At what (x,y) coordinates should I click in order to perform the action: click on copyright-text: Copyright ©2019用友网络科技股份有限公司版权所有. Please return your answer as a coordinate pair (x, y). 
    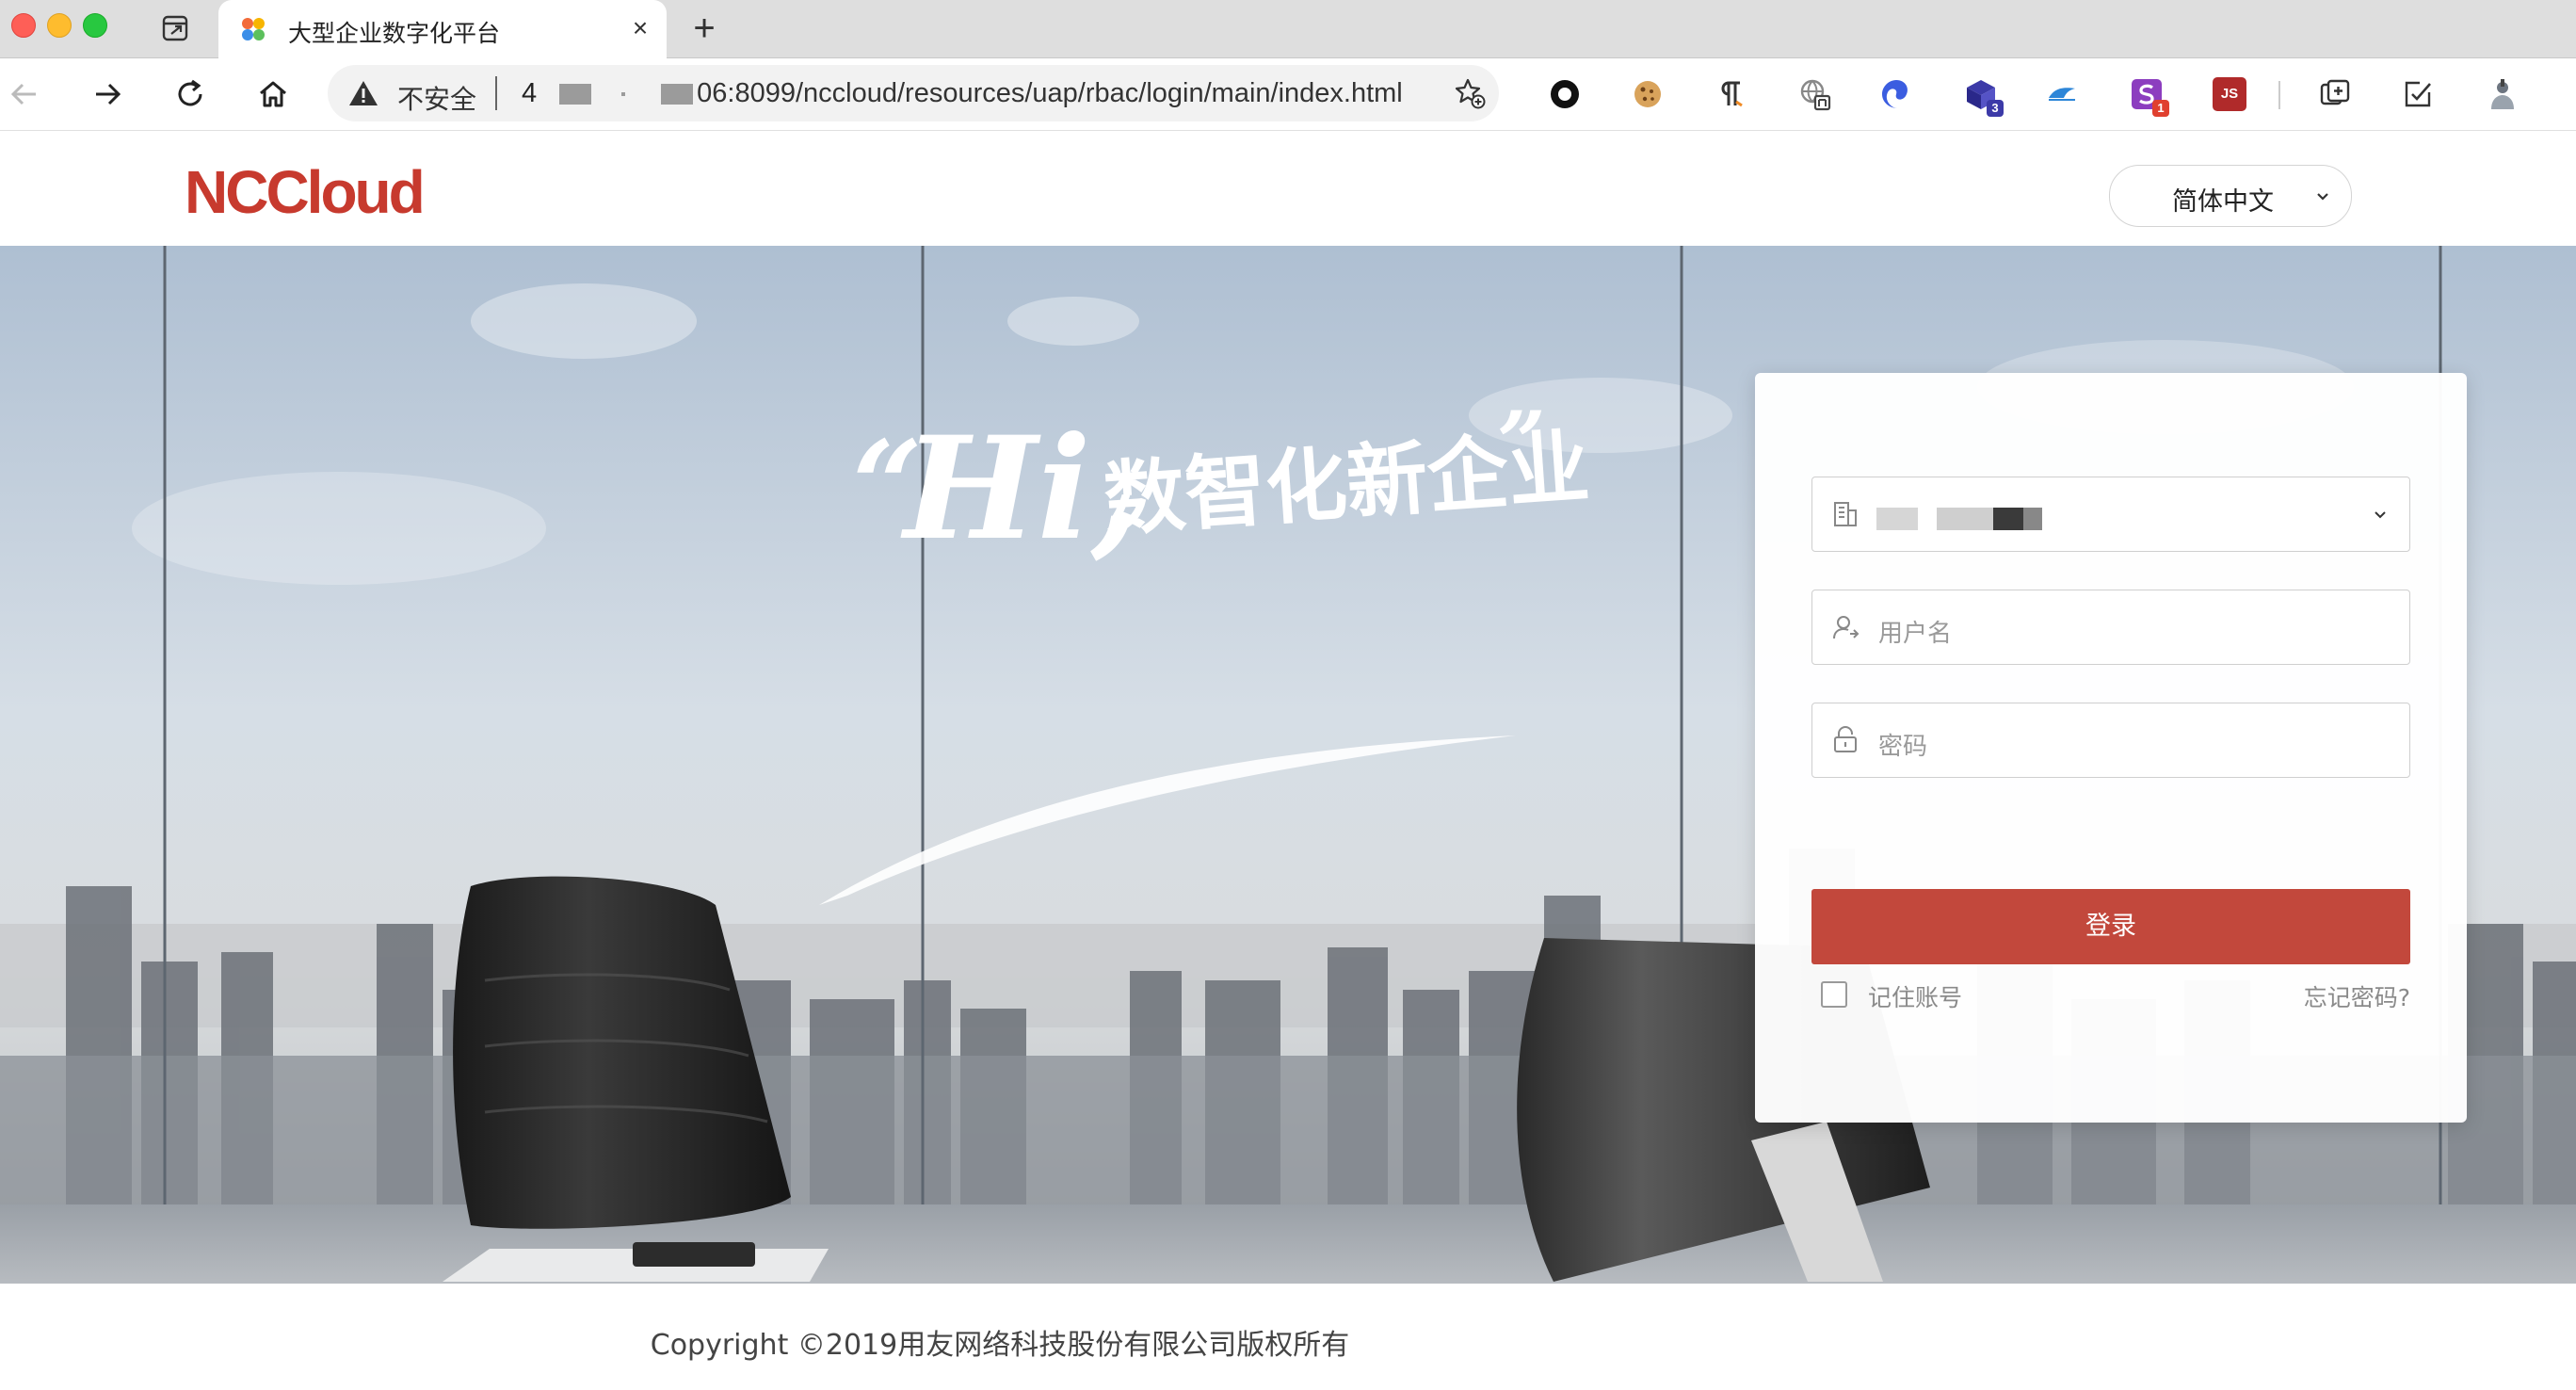
    Looking at the image, I should click on (1000, 1345).